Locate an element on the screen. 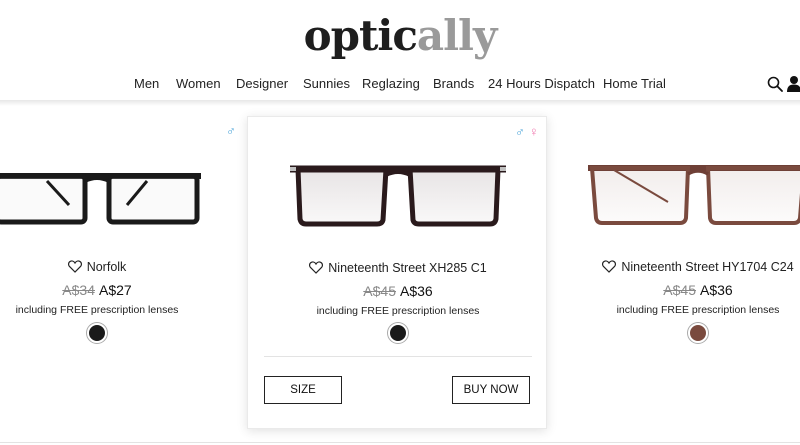 The width and height of the screenshot is (800, 445). nav-item-home-trial: Home Trial is located at coordinates (634, 83).